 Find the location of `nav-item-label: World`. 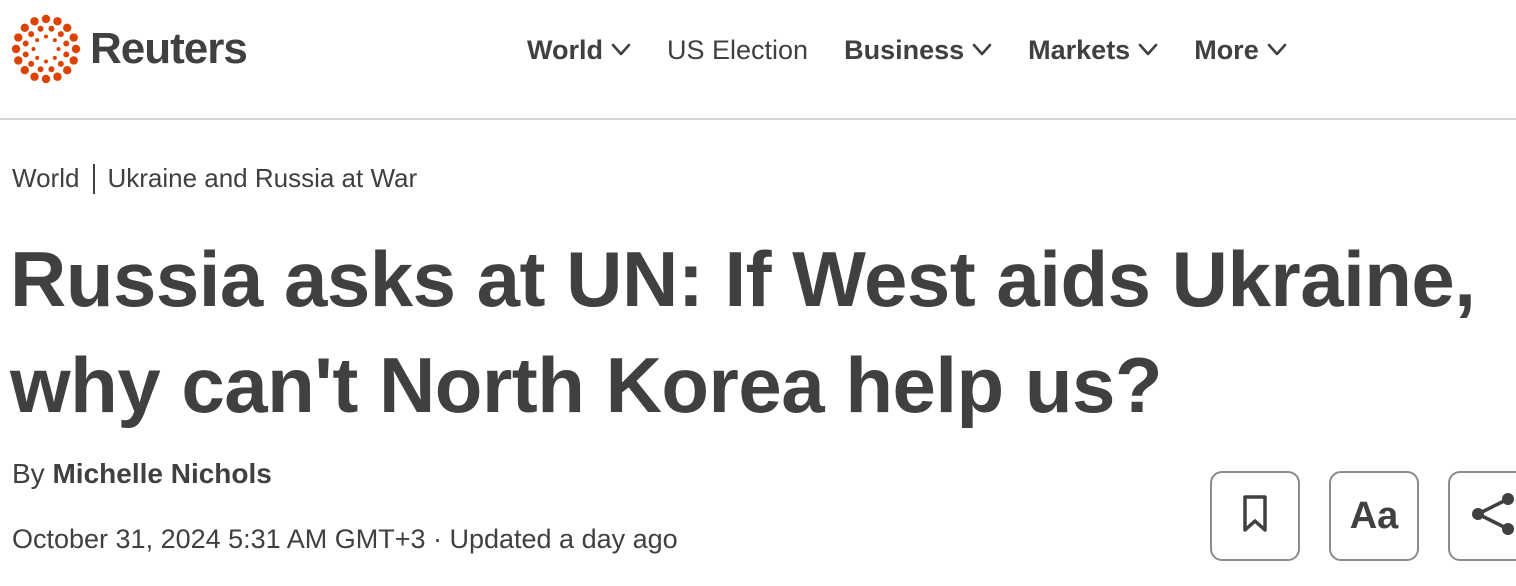

nav-item-label: World is located at coordinates (565, 49).